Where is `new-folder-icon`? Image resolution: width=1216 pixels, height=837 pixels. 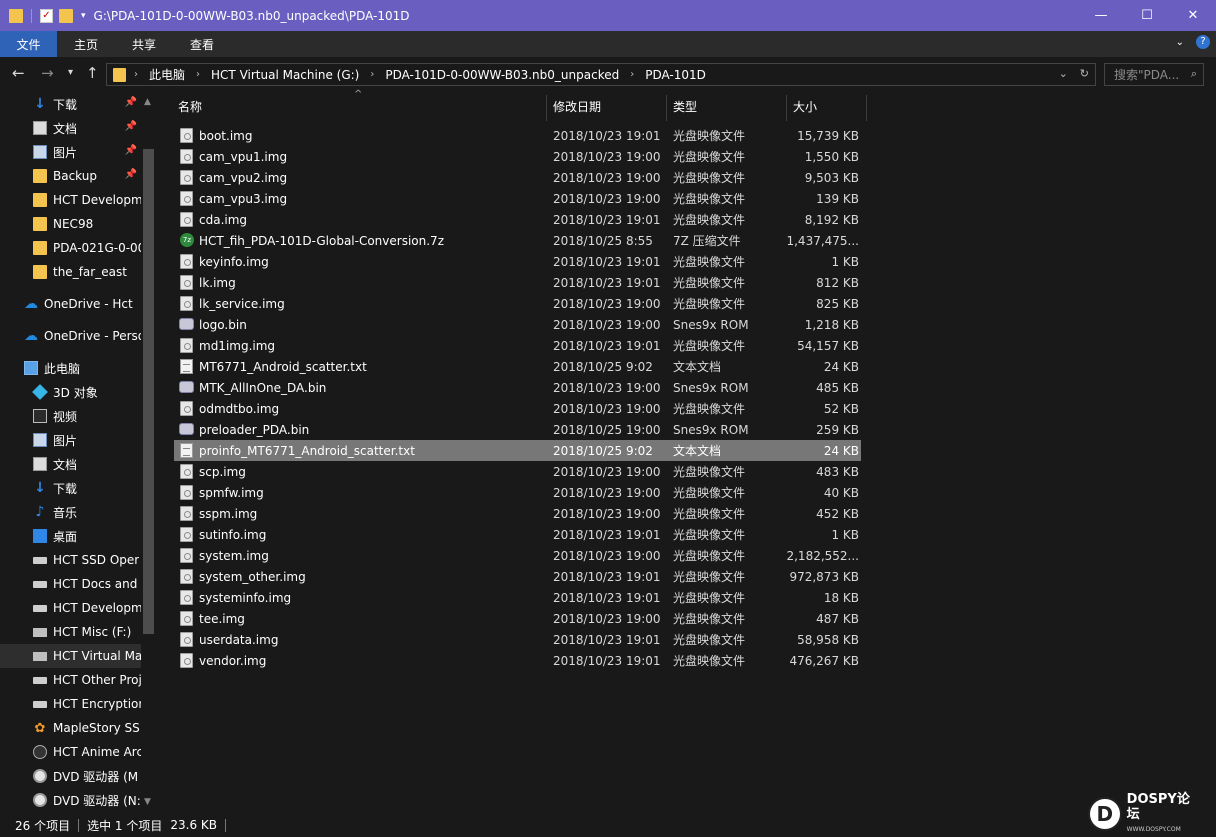
new-folder-icon is located at coordinates (66, 15).